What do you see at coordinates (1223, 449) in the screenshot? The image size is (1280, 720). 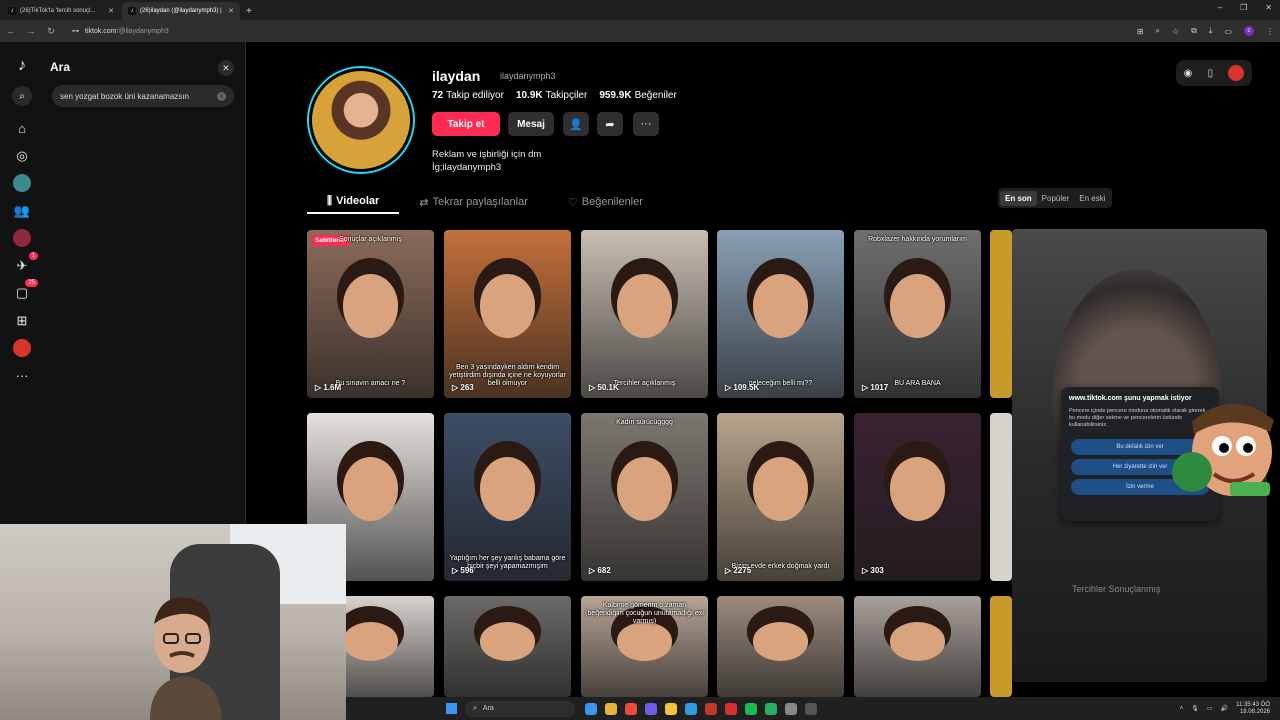 I see `cartoon-mascot-sticker` at bounding box center [1223, 449].